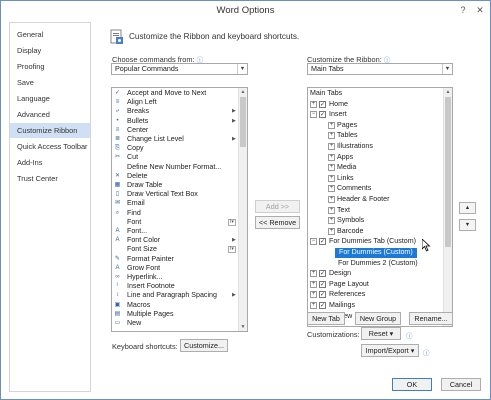 The width and height of the screenshot is (491, 400). What do you see at coordinates (376, 306) in the screenshot?
I see `tree-item: + ✓ Mailings` at bounding box center [376, 306].